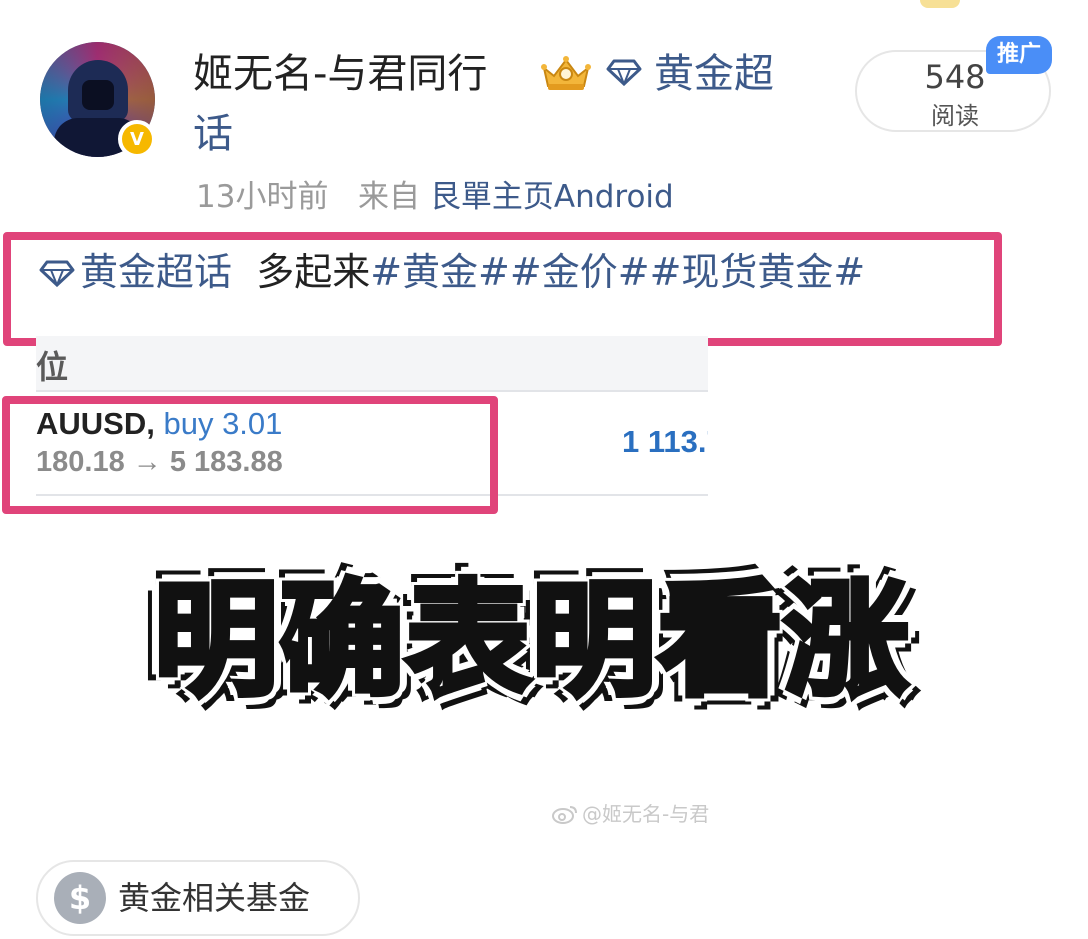 The image size is (1088, 939). I want to click on watermark-text: @姬无名-与君, so click(646, 814).